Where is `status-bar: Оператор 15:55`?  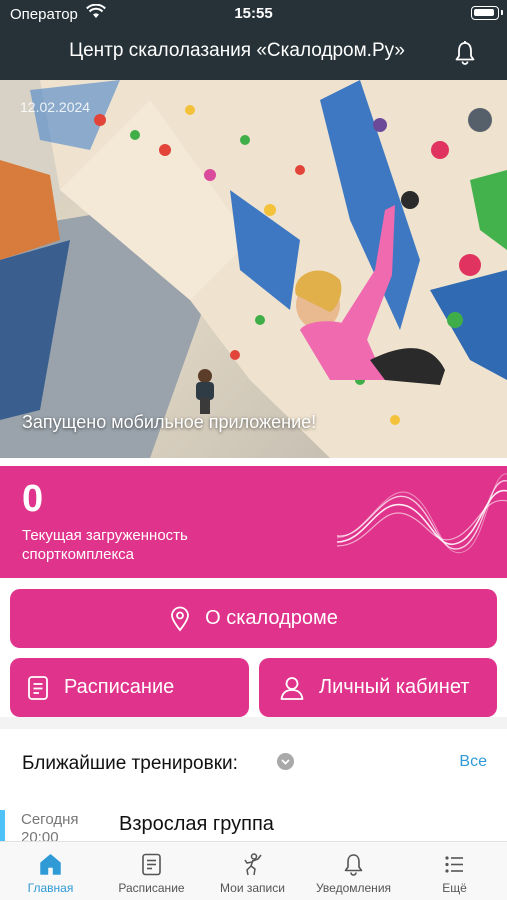 status-bar: Оператор 15:55 is located at coordinates (253, 14).